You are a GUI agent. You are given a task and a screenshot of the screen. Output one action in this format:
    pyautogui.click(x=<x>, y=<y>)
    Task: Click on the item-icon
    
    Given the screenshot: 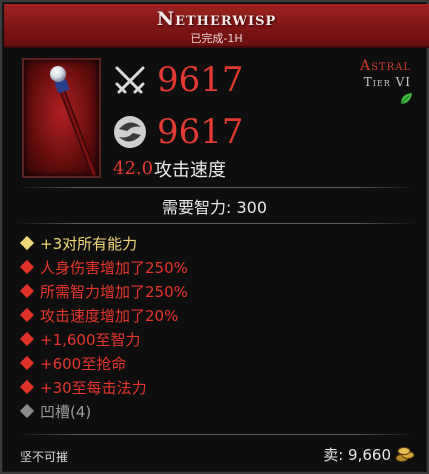 What is the action you would take?
    pyautogui.click(x=61, y=118)
    